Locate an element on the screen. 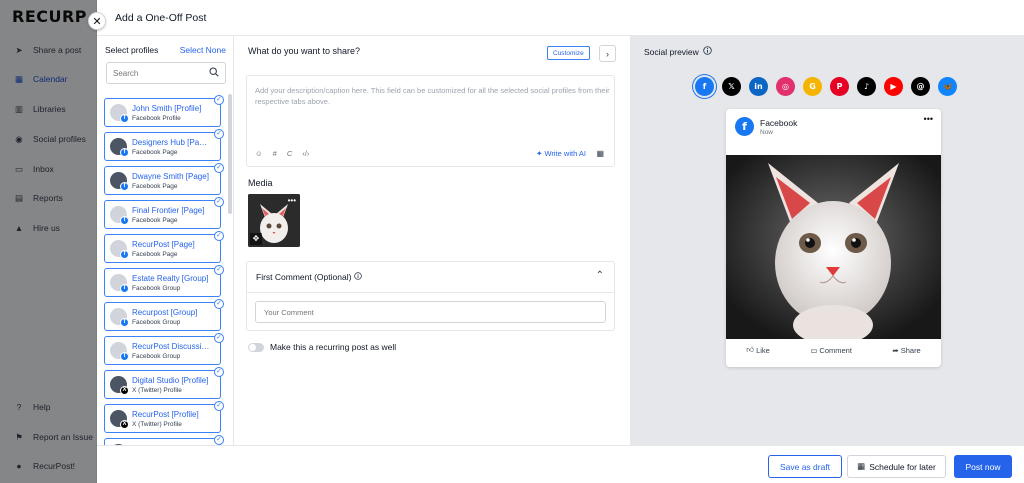 This screenshot has height=483, width=1024. chevron-up-icon: ⌃ is located at coordinates (600, 275).